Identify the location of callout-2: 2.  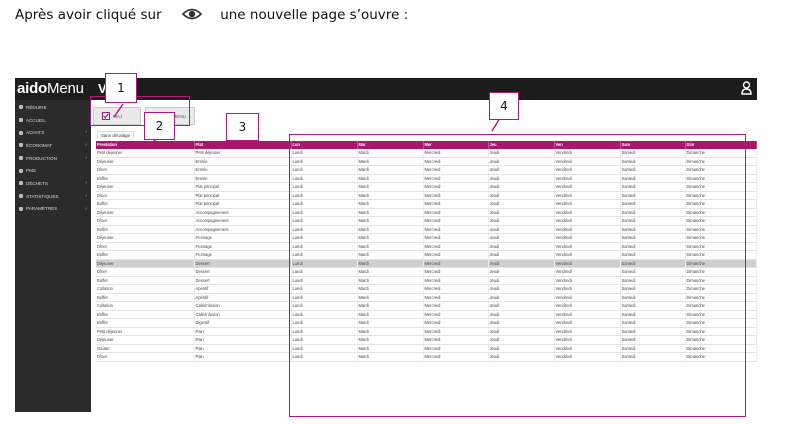
(159, 126).